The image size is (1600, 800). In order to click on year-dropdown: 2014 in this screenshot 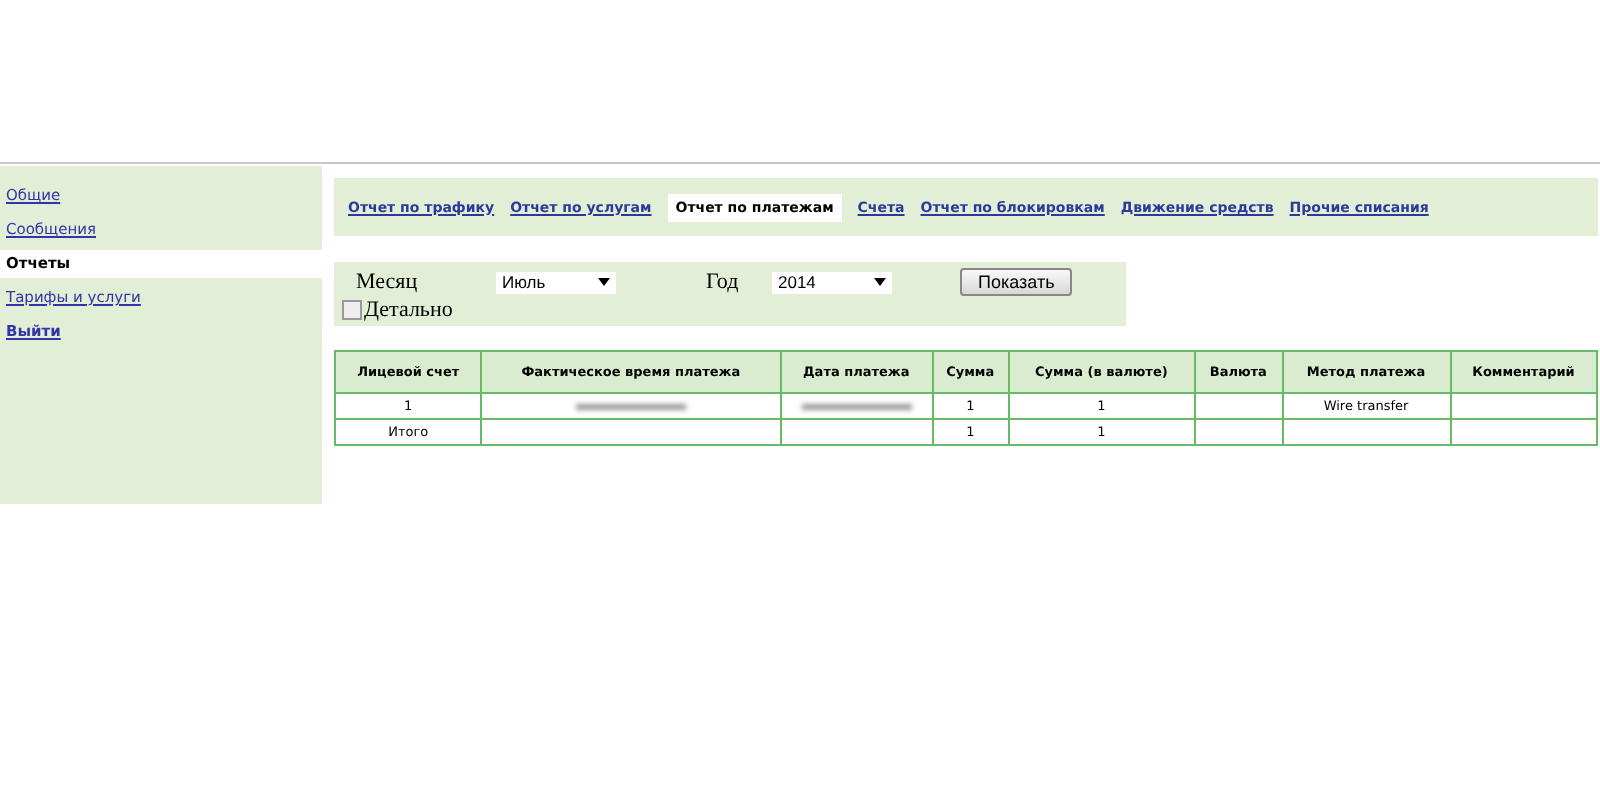, I will do `click(832, 282)`.